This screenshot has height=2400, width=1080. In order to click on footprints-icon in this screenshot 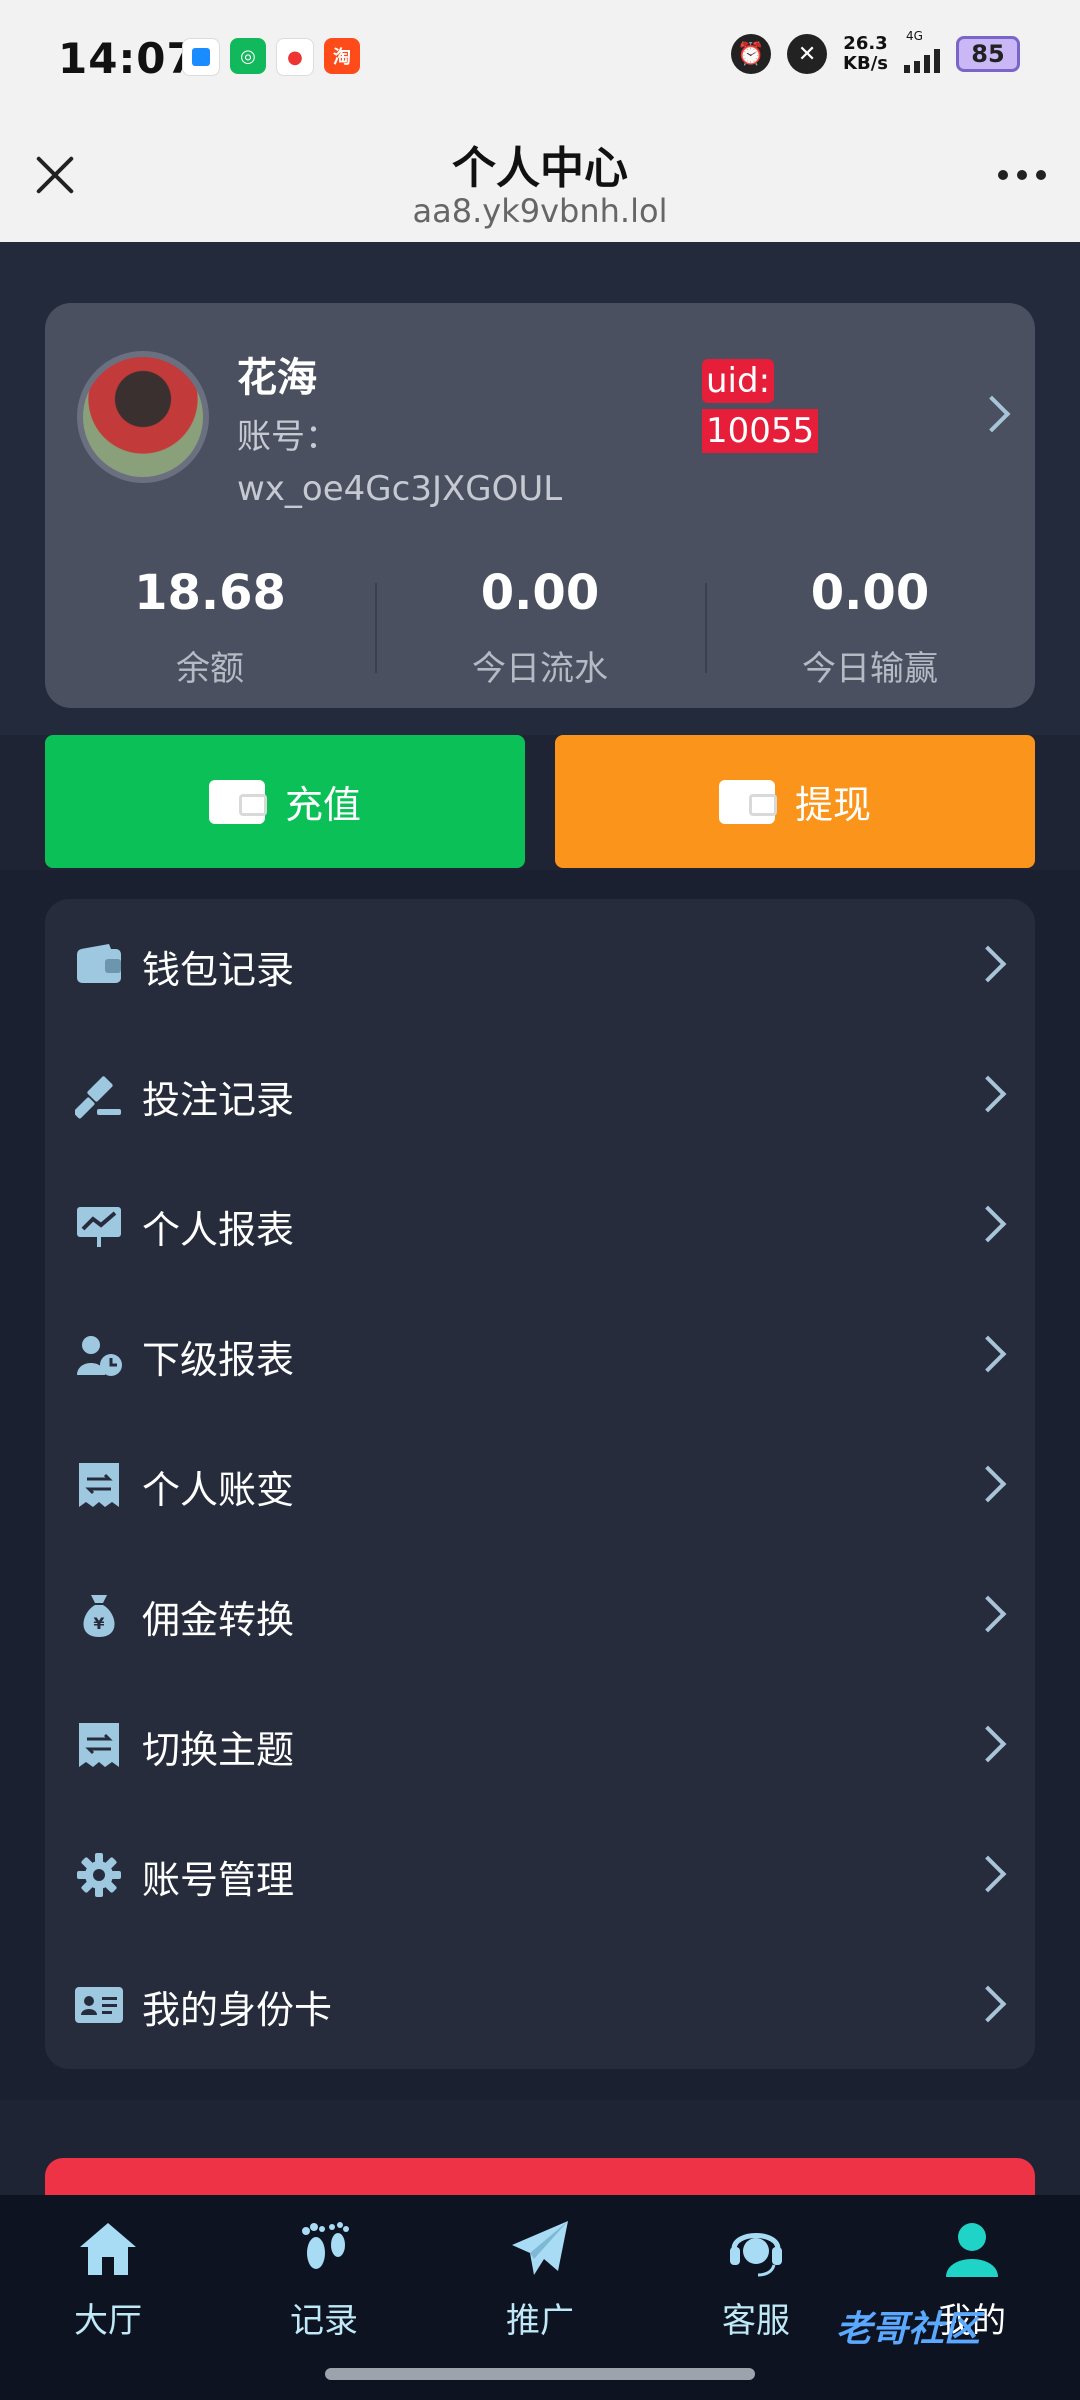, I will do `click(324, 2249)`.